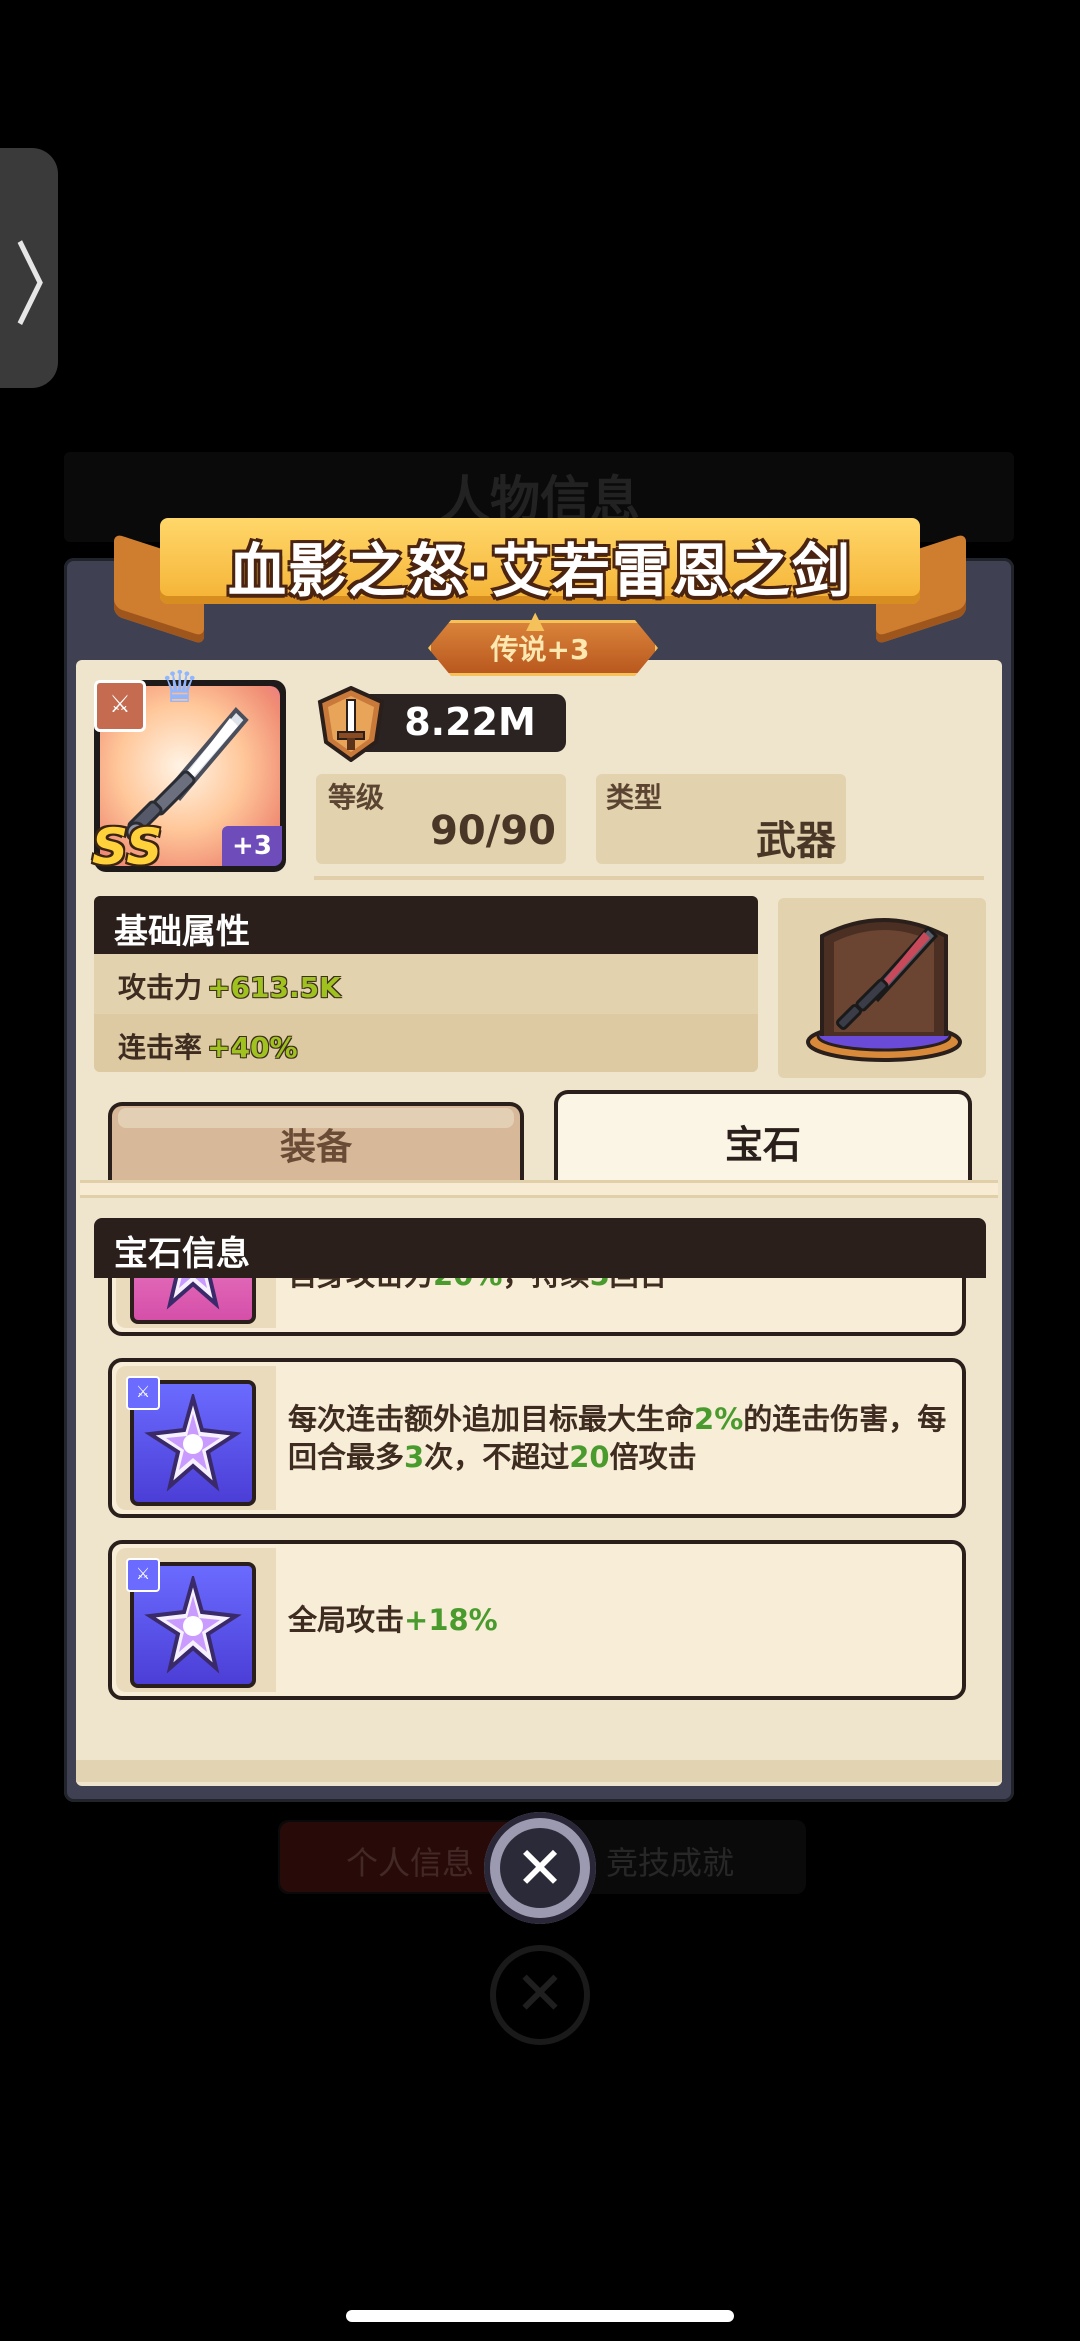  What do you see at coordinates (180, 687) in the screenshot?
I see `item-crown-icon: ♛` at bounding box center [180, 687].